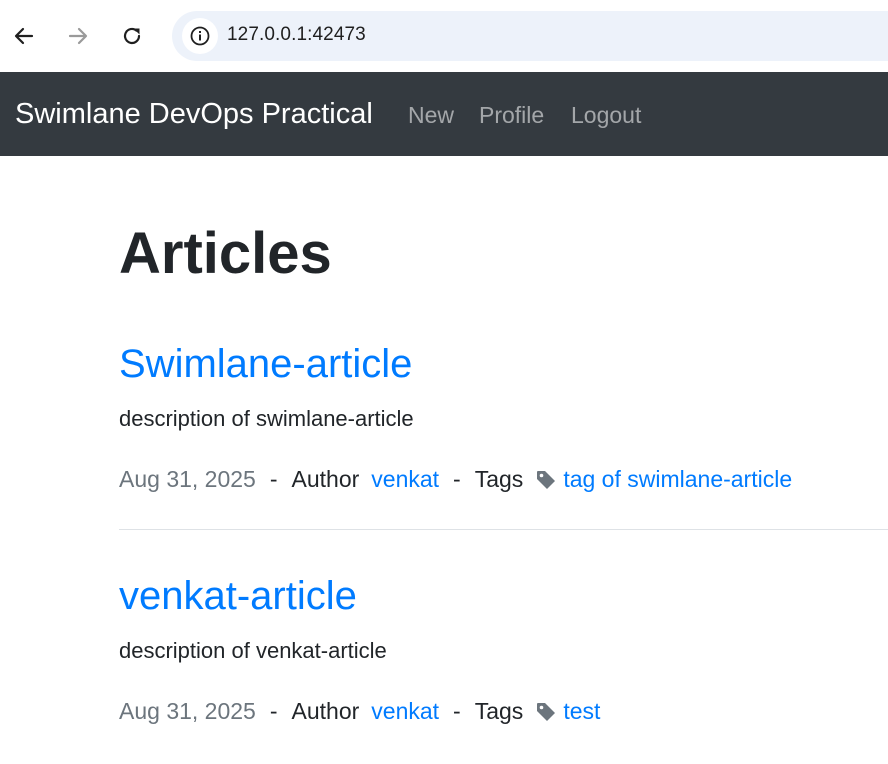 This screenshot has height=764, width=888. Describe the element at coordinates (677, 479) in the screenshot. I see `tag-link: tag of swimlane-article` at that location.